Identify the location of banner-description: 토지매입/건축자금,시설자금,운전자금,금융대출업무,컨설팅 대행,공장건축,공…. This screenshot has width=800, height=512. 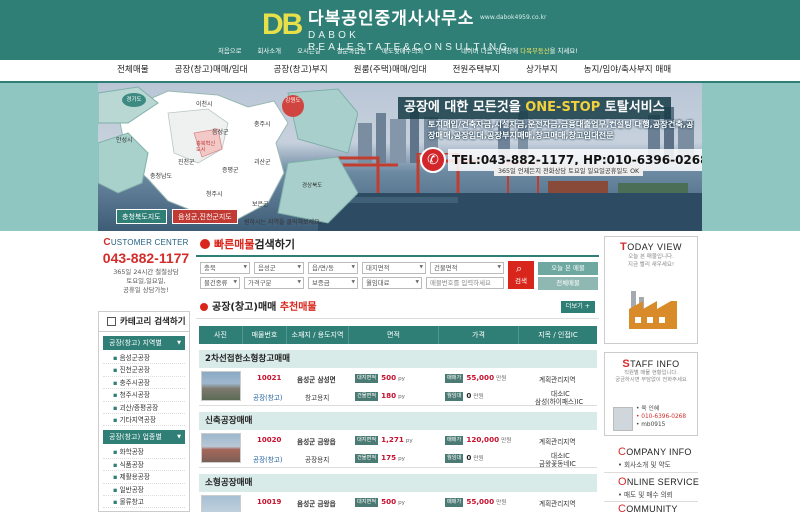
(561, 129).